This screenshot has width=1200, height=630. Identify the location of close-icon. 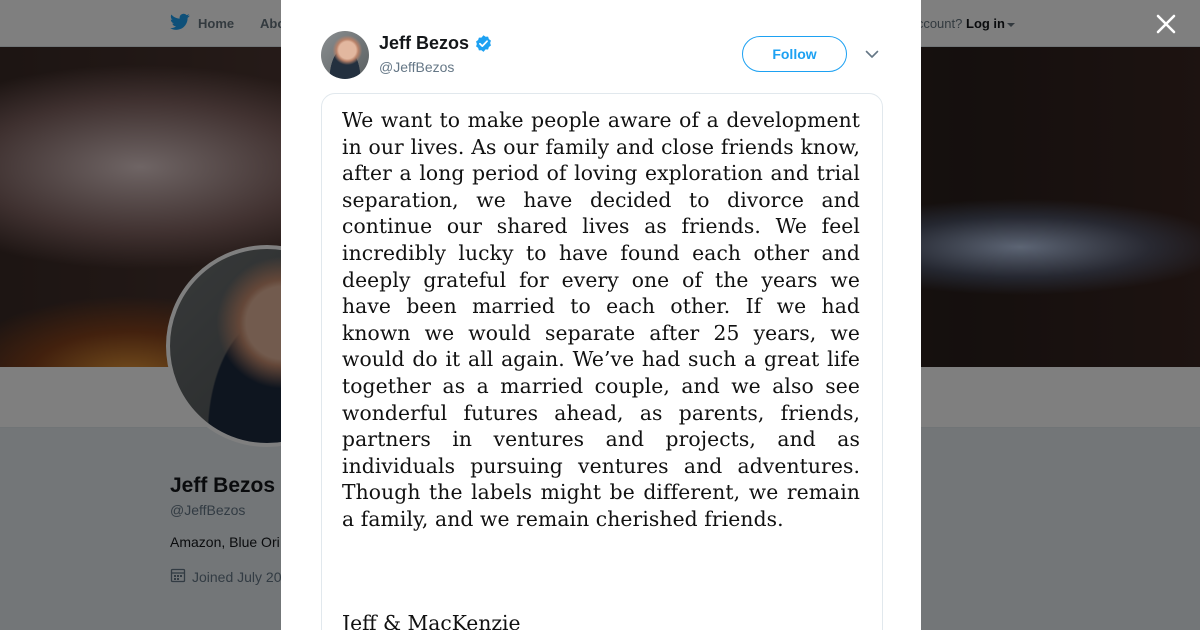
(1166, 24).